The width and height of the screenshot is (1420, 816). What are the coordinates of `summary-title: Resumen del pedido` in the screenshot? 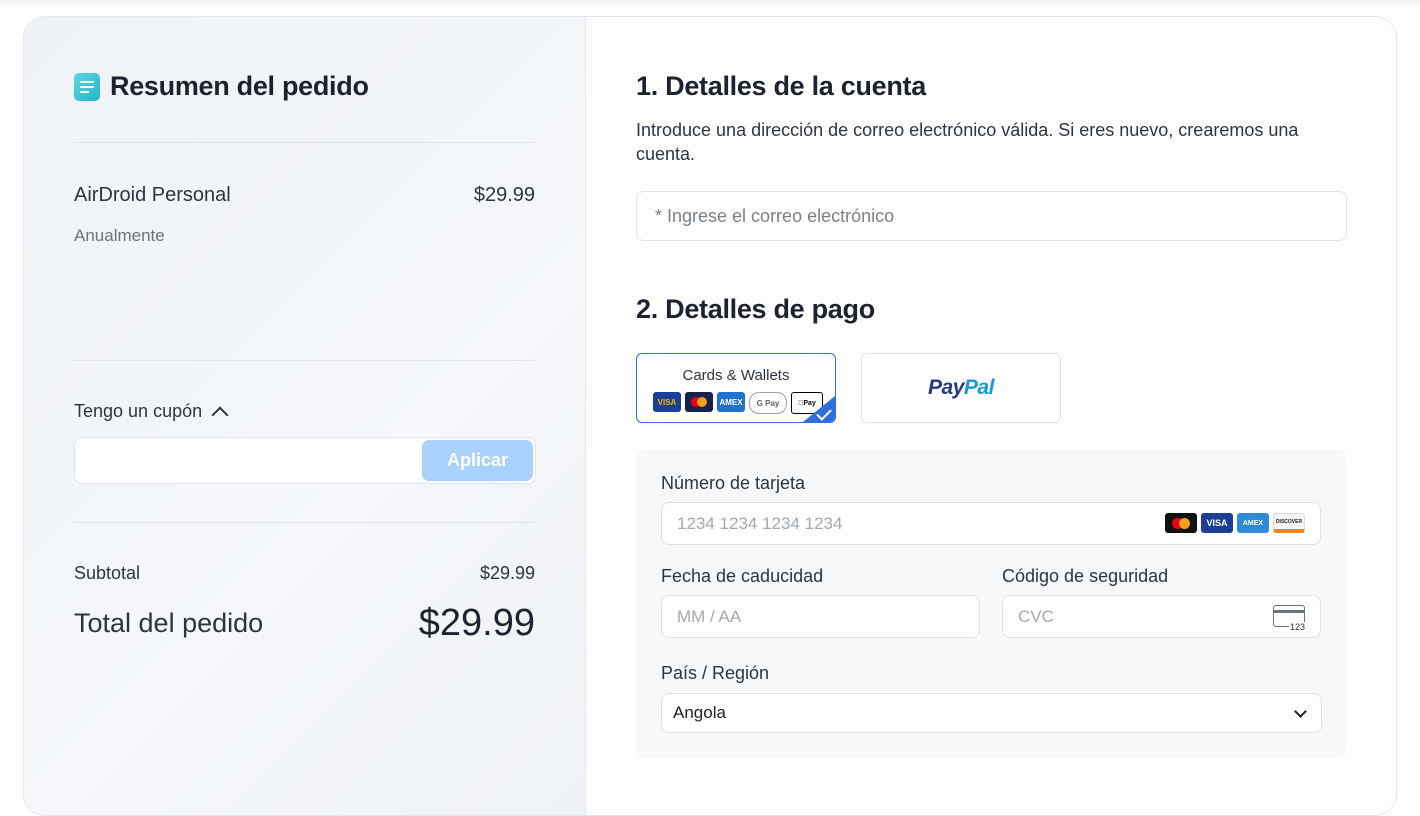 It's located at (221, 86).